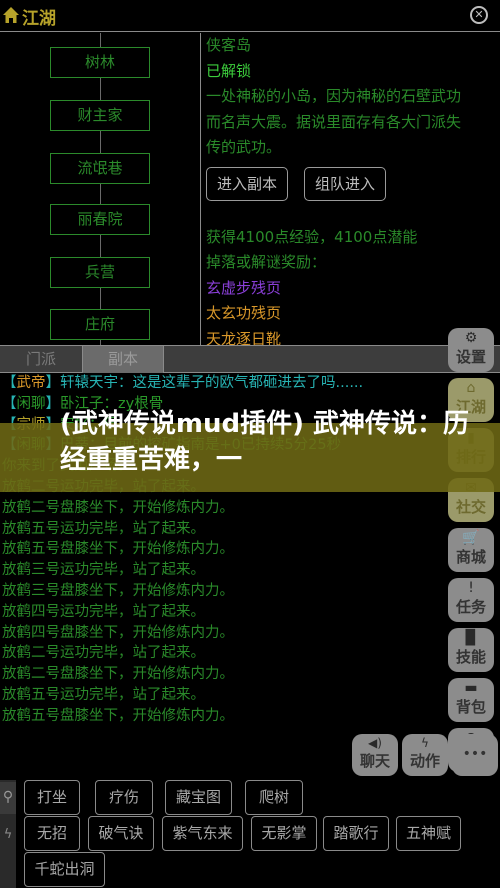 The image size is (500, 888). I want to click on map-node: 庄府, so click(100, 324).